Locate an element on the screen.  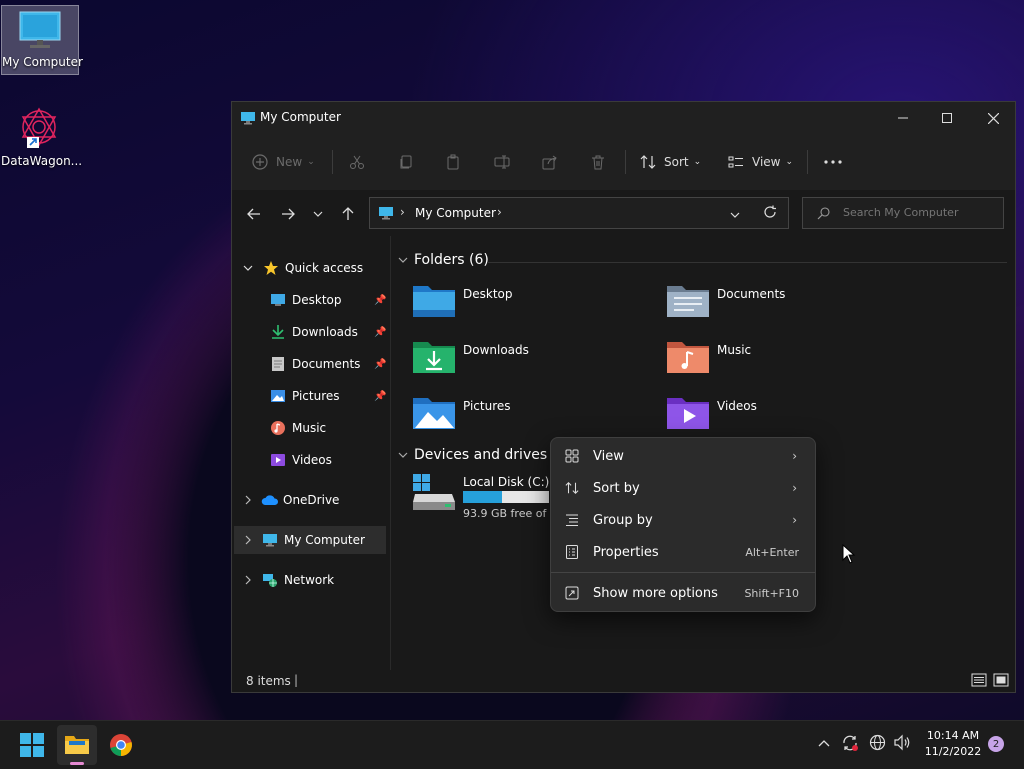
refresh-button is located at coordinates (771, 213).